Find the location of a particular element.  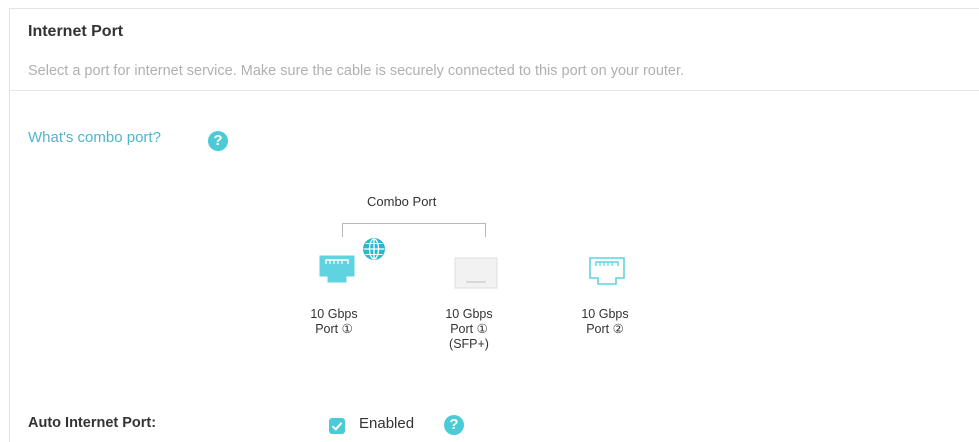

port-2-label: 10 Gbps Port ② is located at coordinates (605, 322).